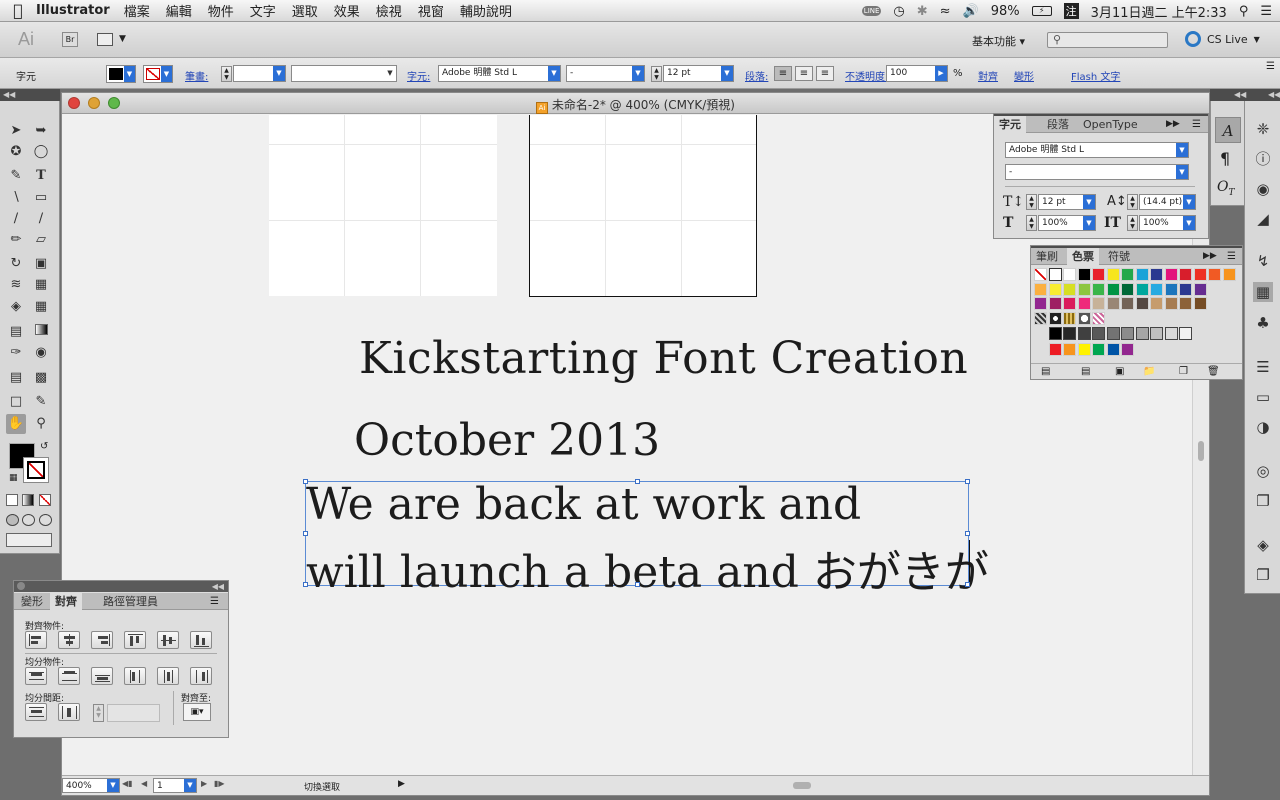 This screenshot has width=1280, height=800. What do you see at coordinates (1132, 223) in the screenshot?
I see `panel-hscale-stepper: ▲ ▼` at bounding box center [1132, 223].